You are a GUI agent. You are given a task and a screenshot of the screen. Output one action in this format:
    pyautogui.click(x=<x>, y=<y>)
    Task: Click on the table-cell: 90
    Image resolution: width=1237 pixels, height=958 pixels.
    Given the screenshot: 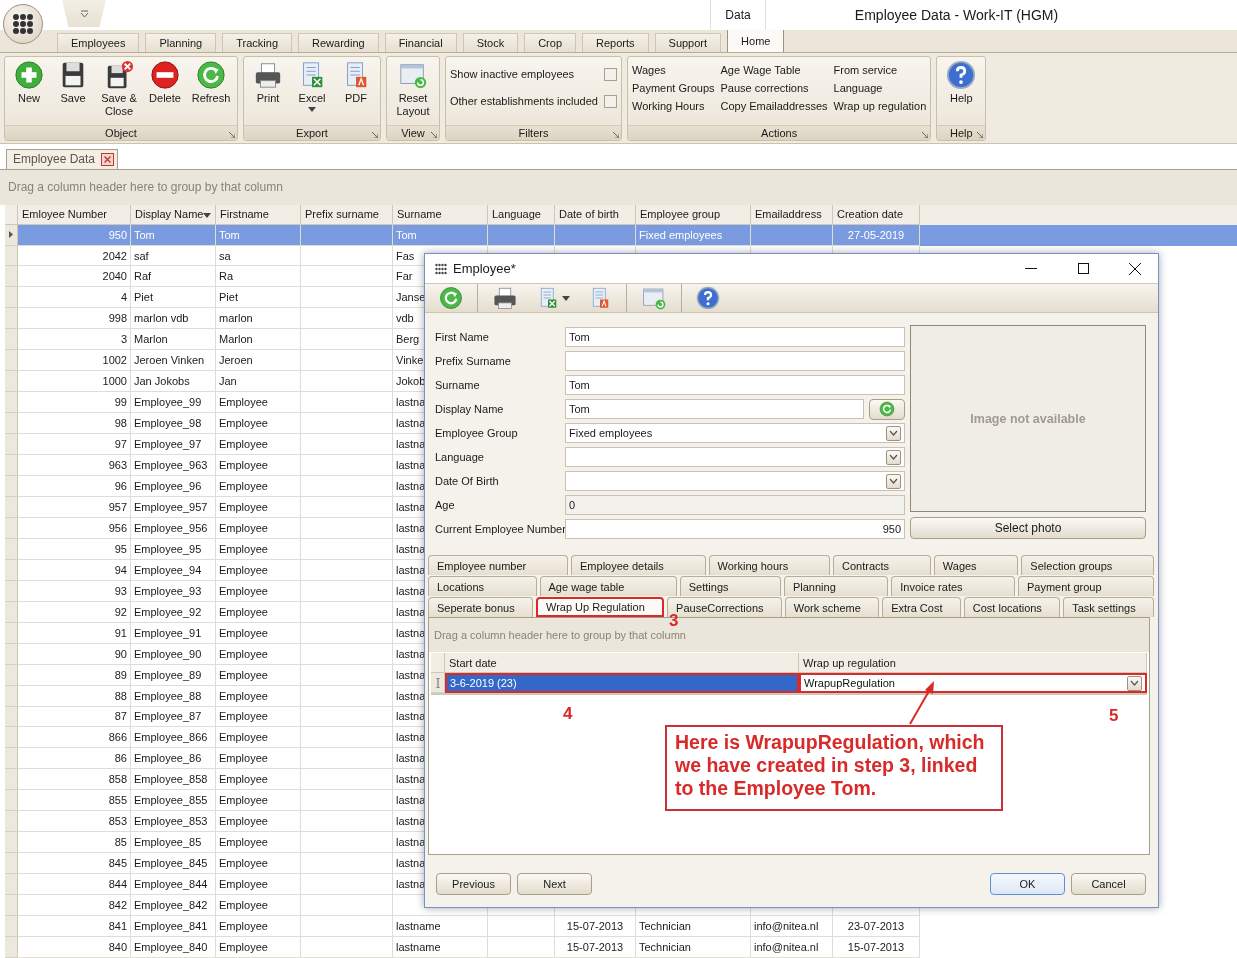 What is the action you would take?
    pyautogui.click(x=74, y=654)
    